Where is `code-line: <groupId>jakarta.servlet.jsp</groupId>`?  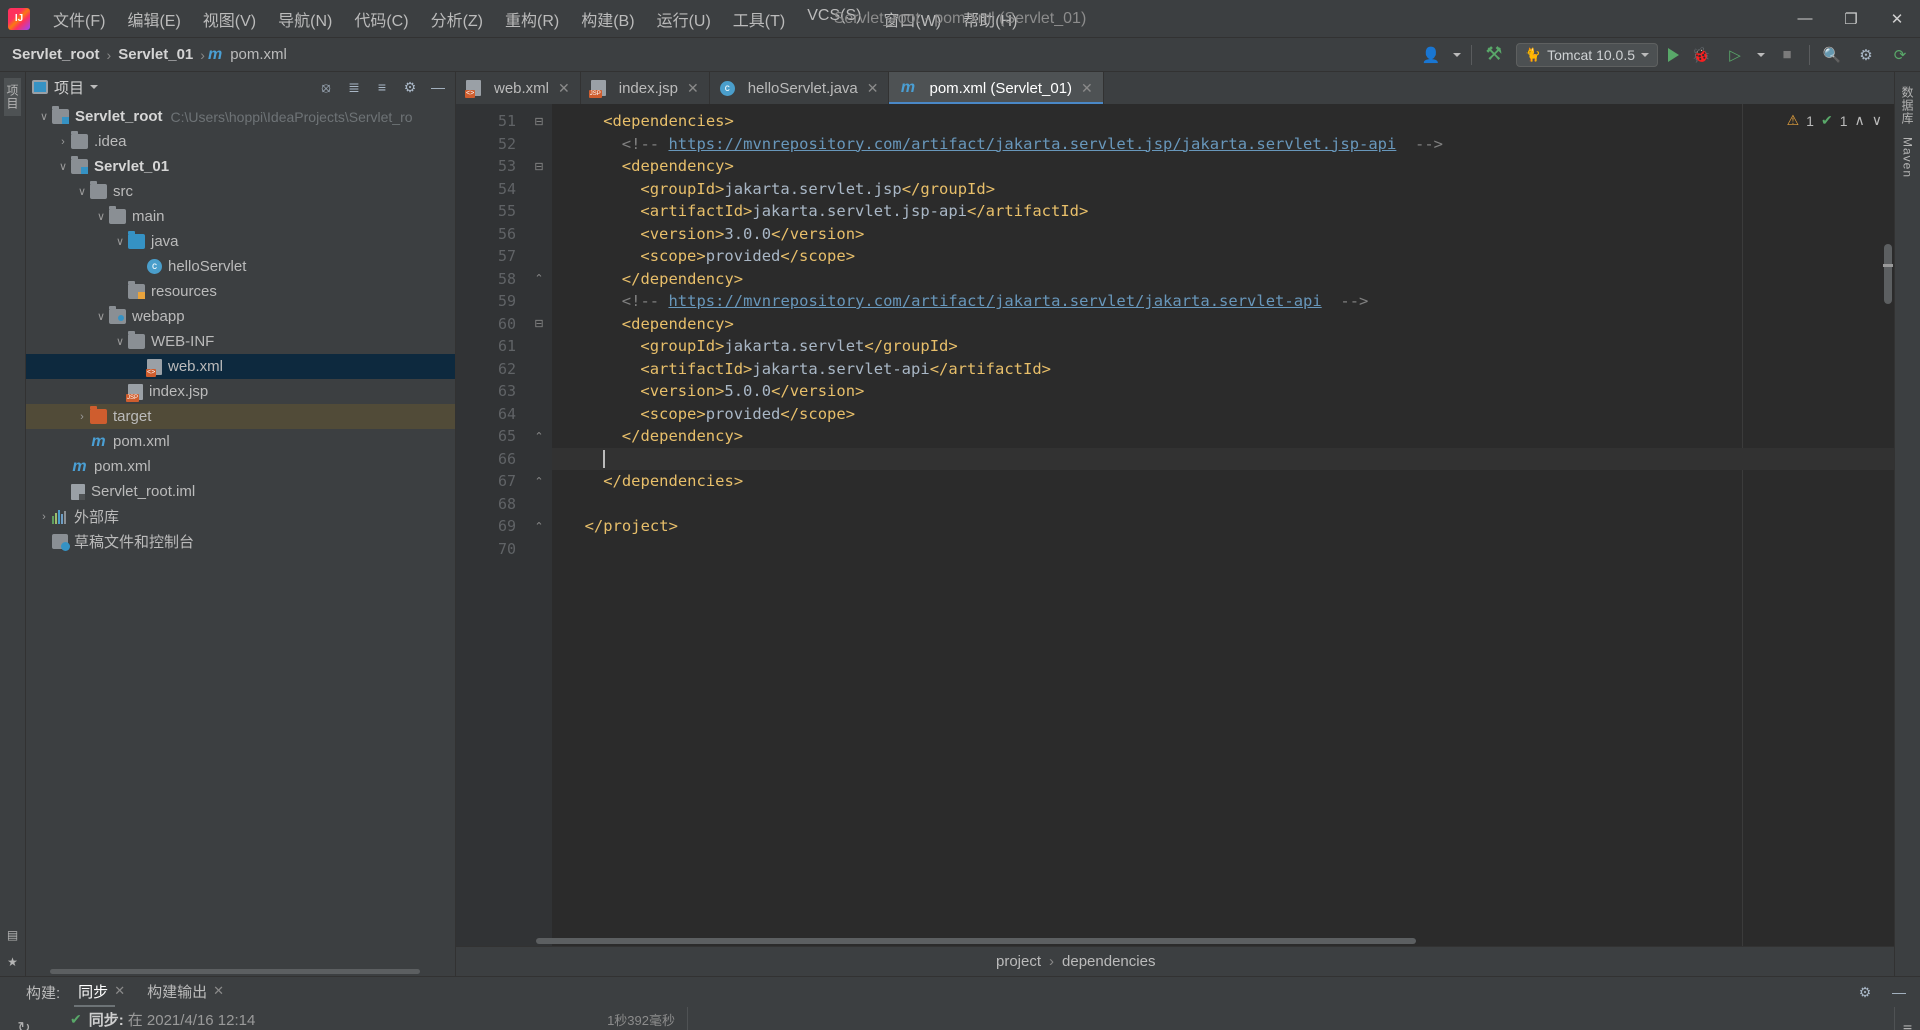
code-line: <groupId>jakarta.servlet.jsp</groupId> is located at coordinates (1223, 189).